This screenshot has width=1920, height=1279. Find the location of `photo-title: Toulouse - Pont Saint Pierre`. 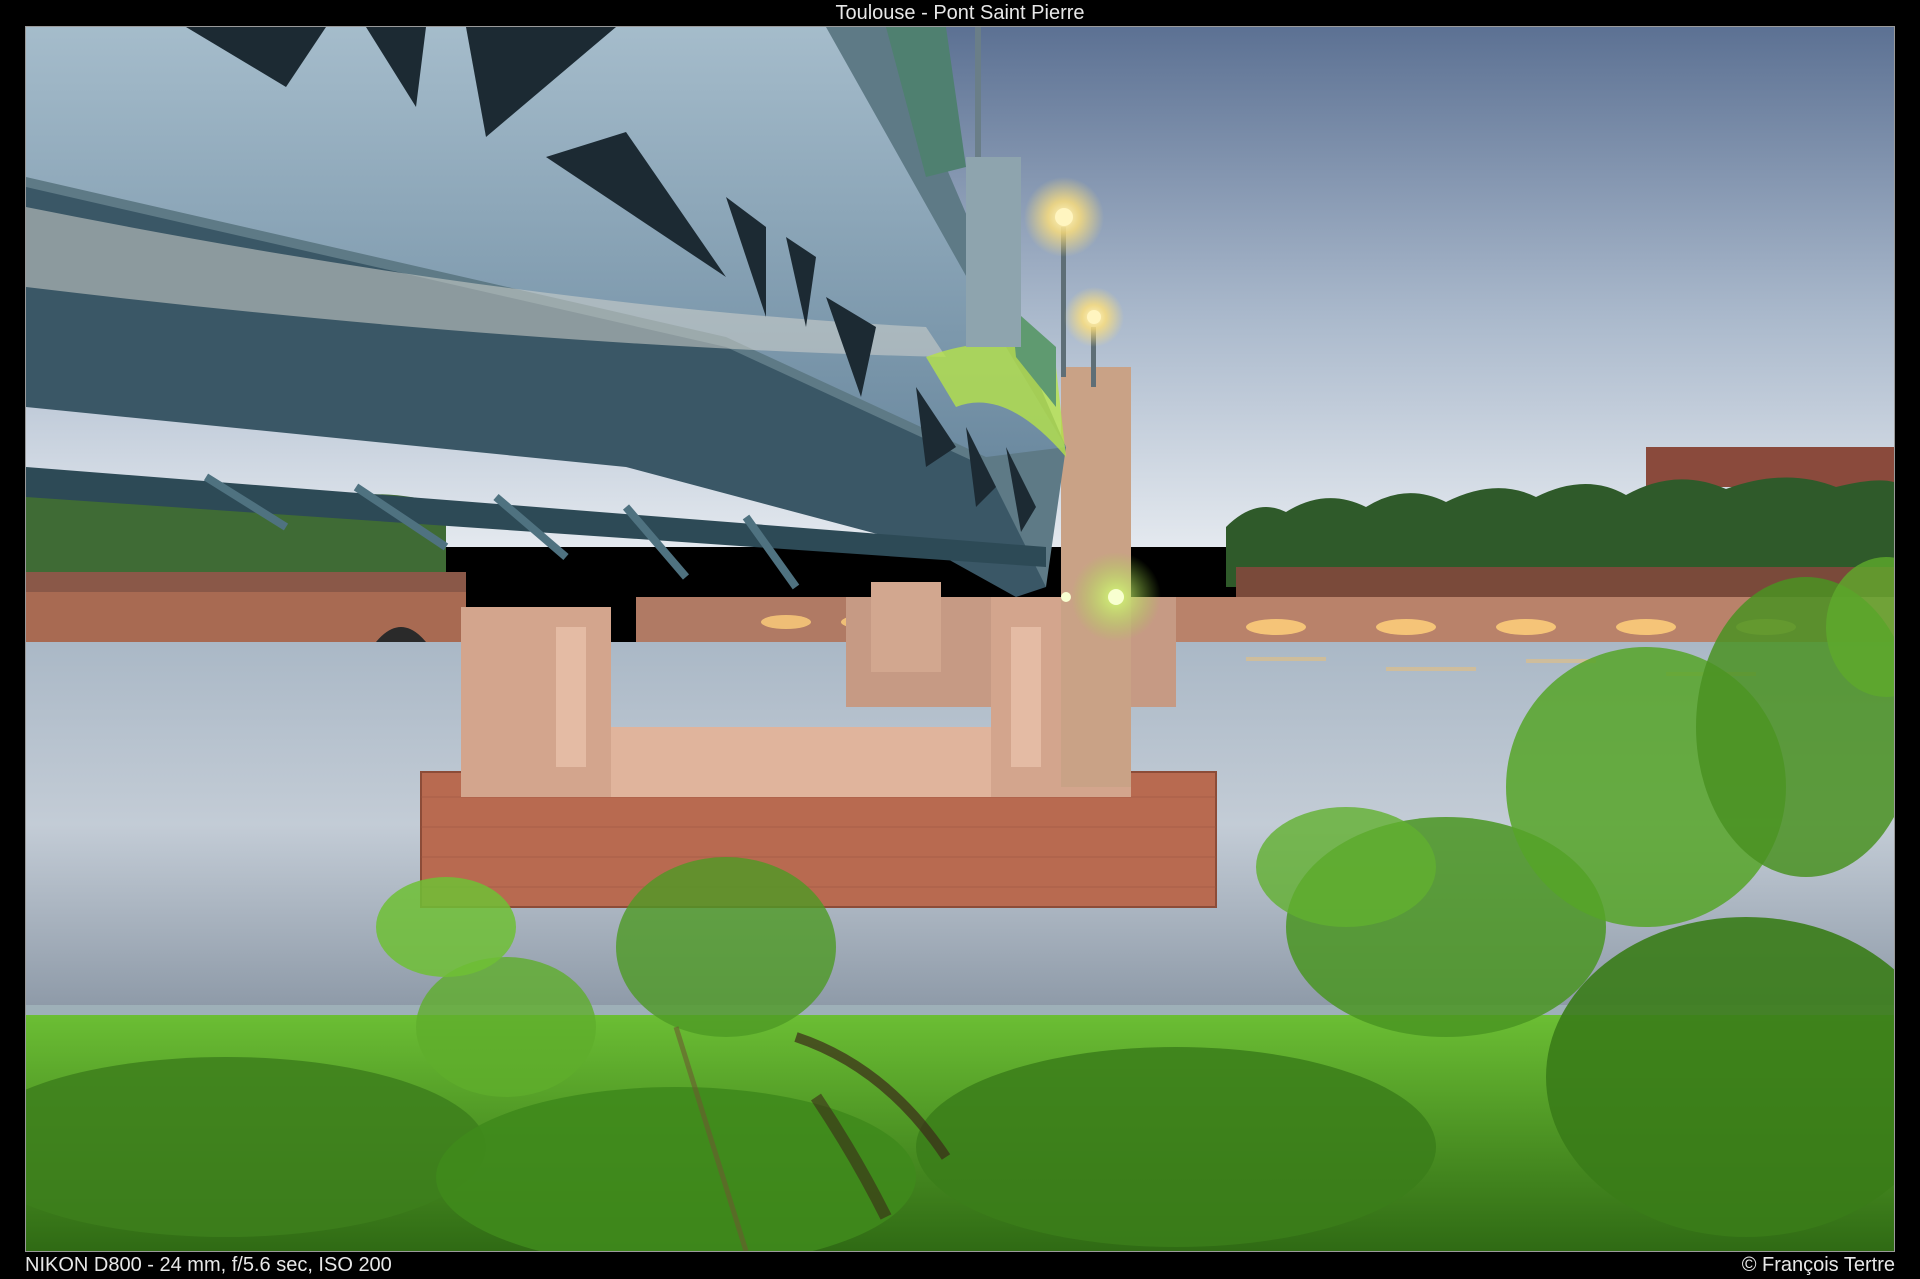

photo-title: Toulouse - Pont Saint Pierre is located at coordinates (960, 13).